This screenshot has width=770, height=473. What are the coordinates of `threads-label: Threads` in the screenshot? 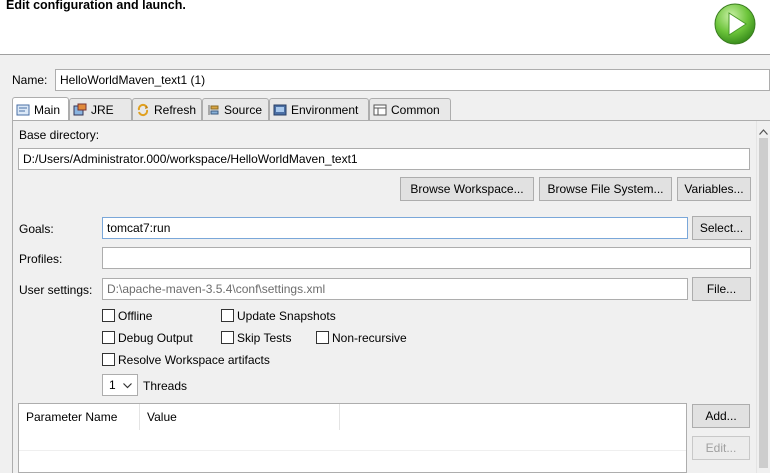 It's located at (165, 386).